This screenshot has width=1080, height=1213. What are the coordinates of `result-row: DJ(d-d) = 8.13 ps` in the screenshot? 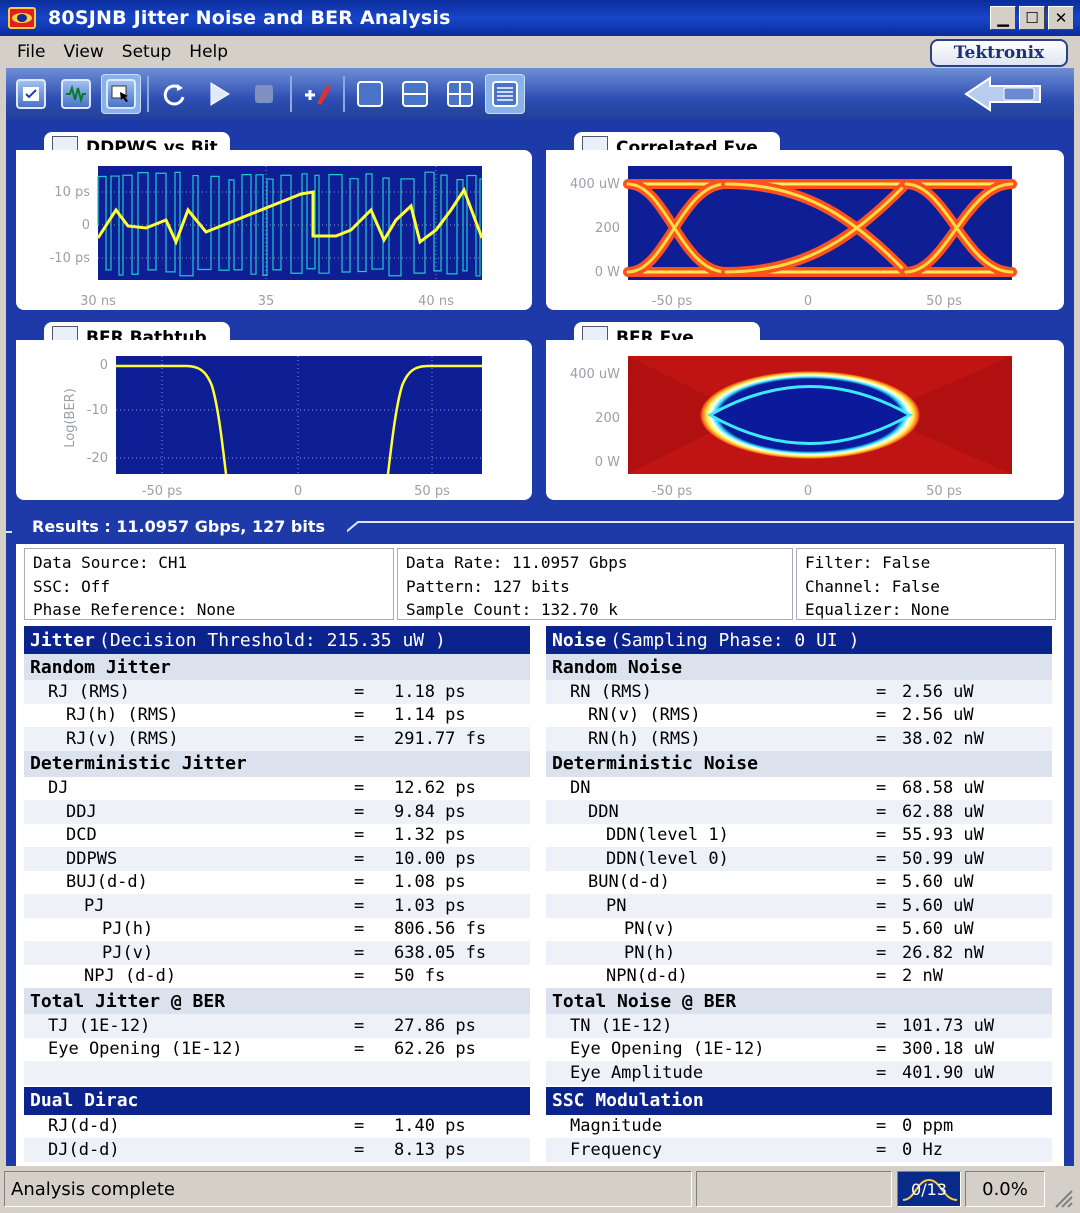 It's located at (277, 1150).